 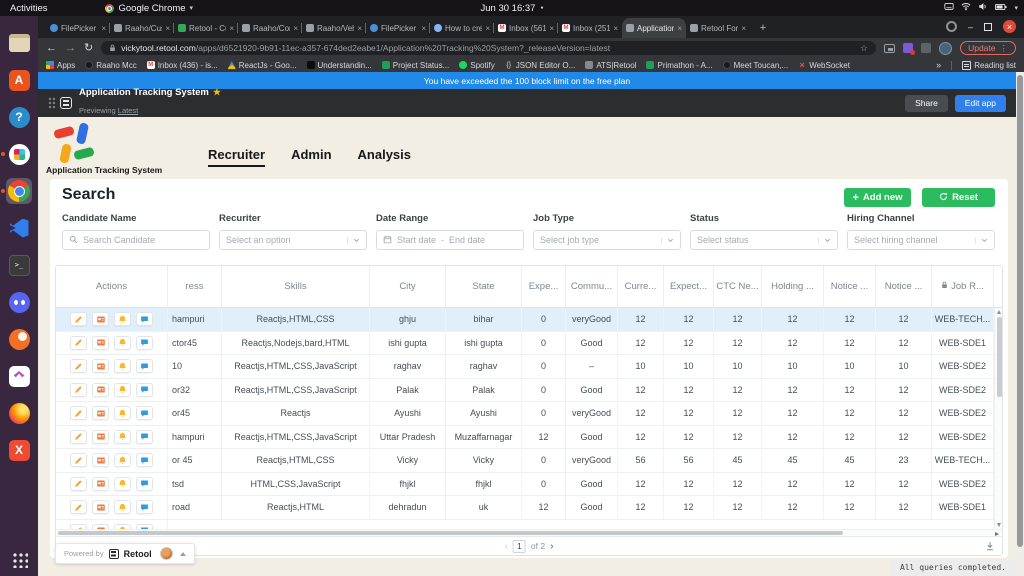 I want to click on bookmark-apps: Apps, so click(x=60, y=65).